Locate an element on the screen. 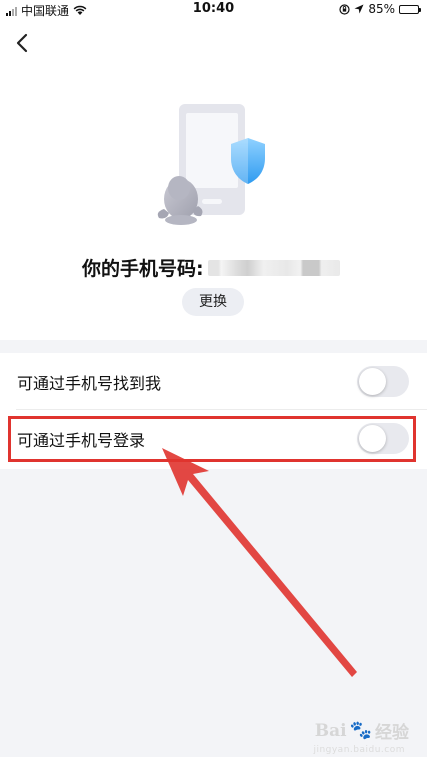  location-icon is located at coordinates (359, 9).